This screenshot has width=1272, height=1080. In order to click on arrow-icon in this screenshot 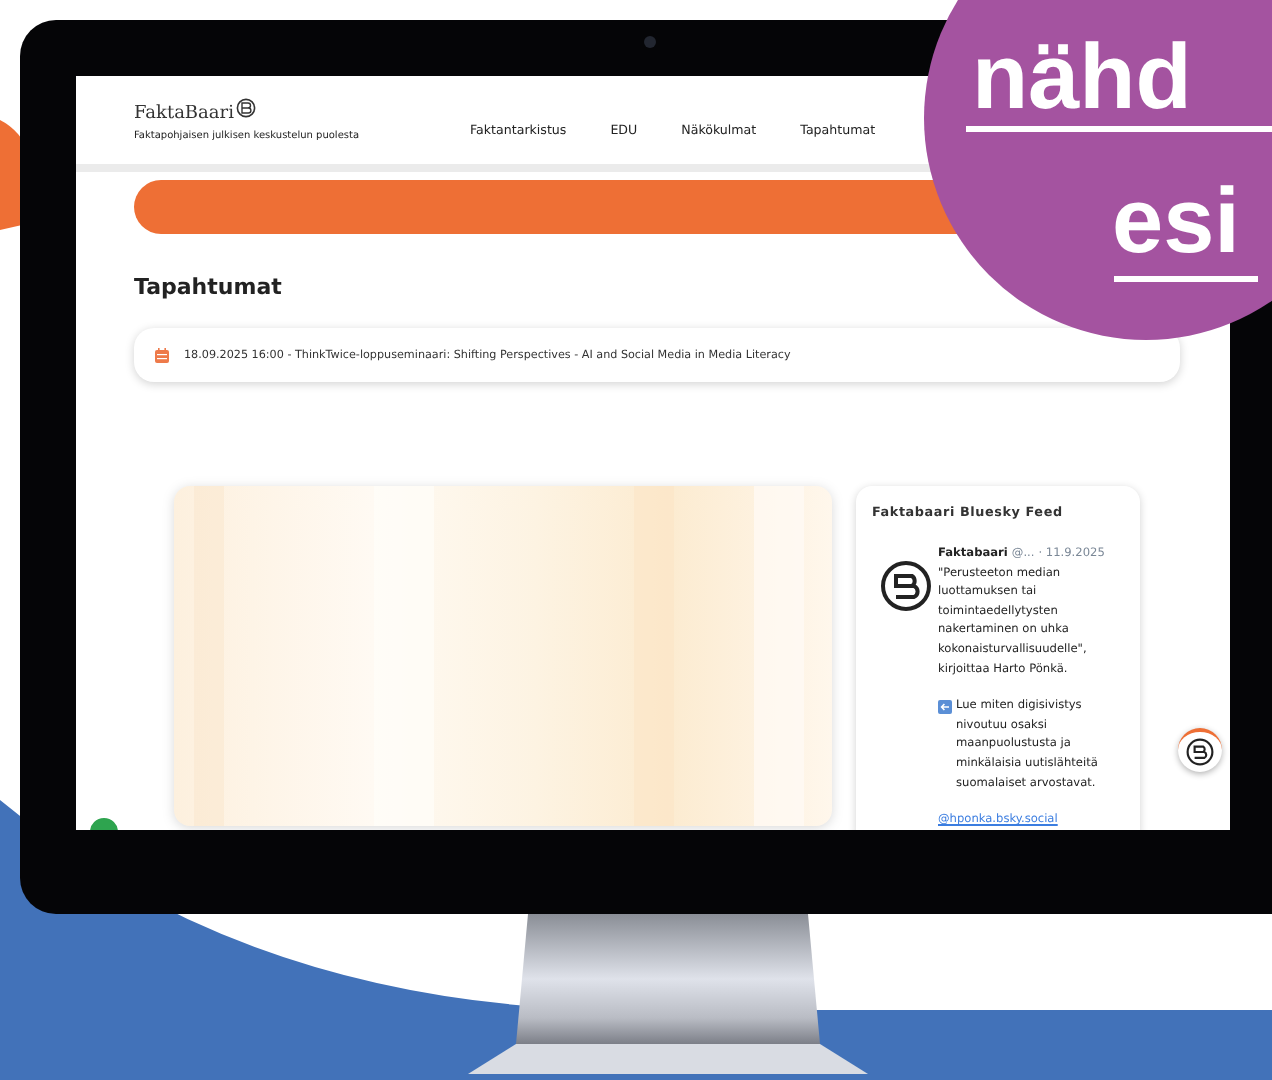, I will do `click(945, 707)`.